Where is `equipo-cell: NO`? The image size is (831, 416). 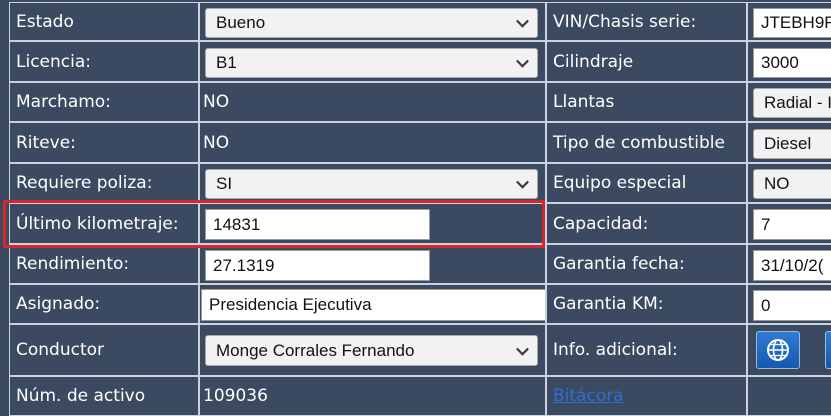 equipo-cell: NO is located at coordinates (789, 183).